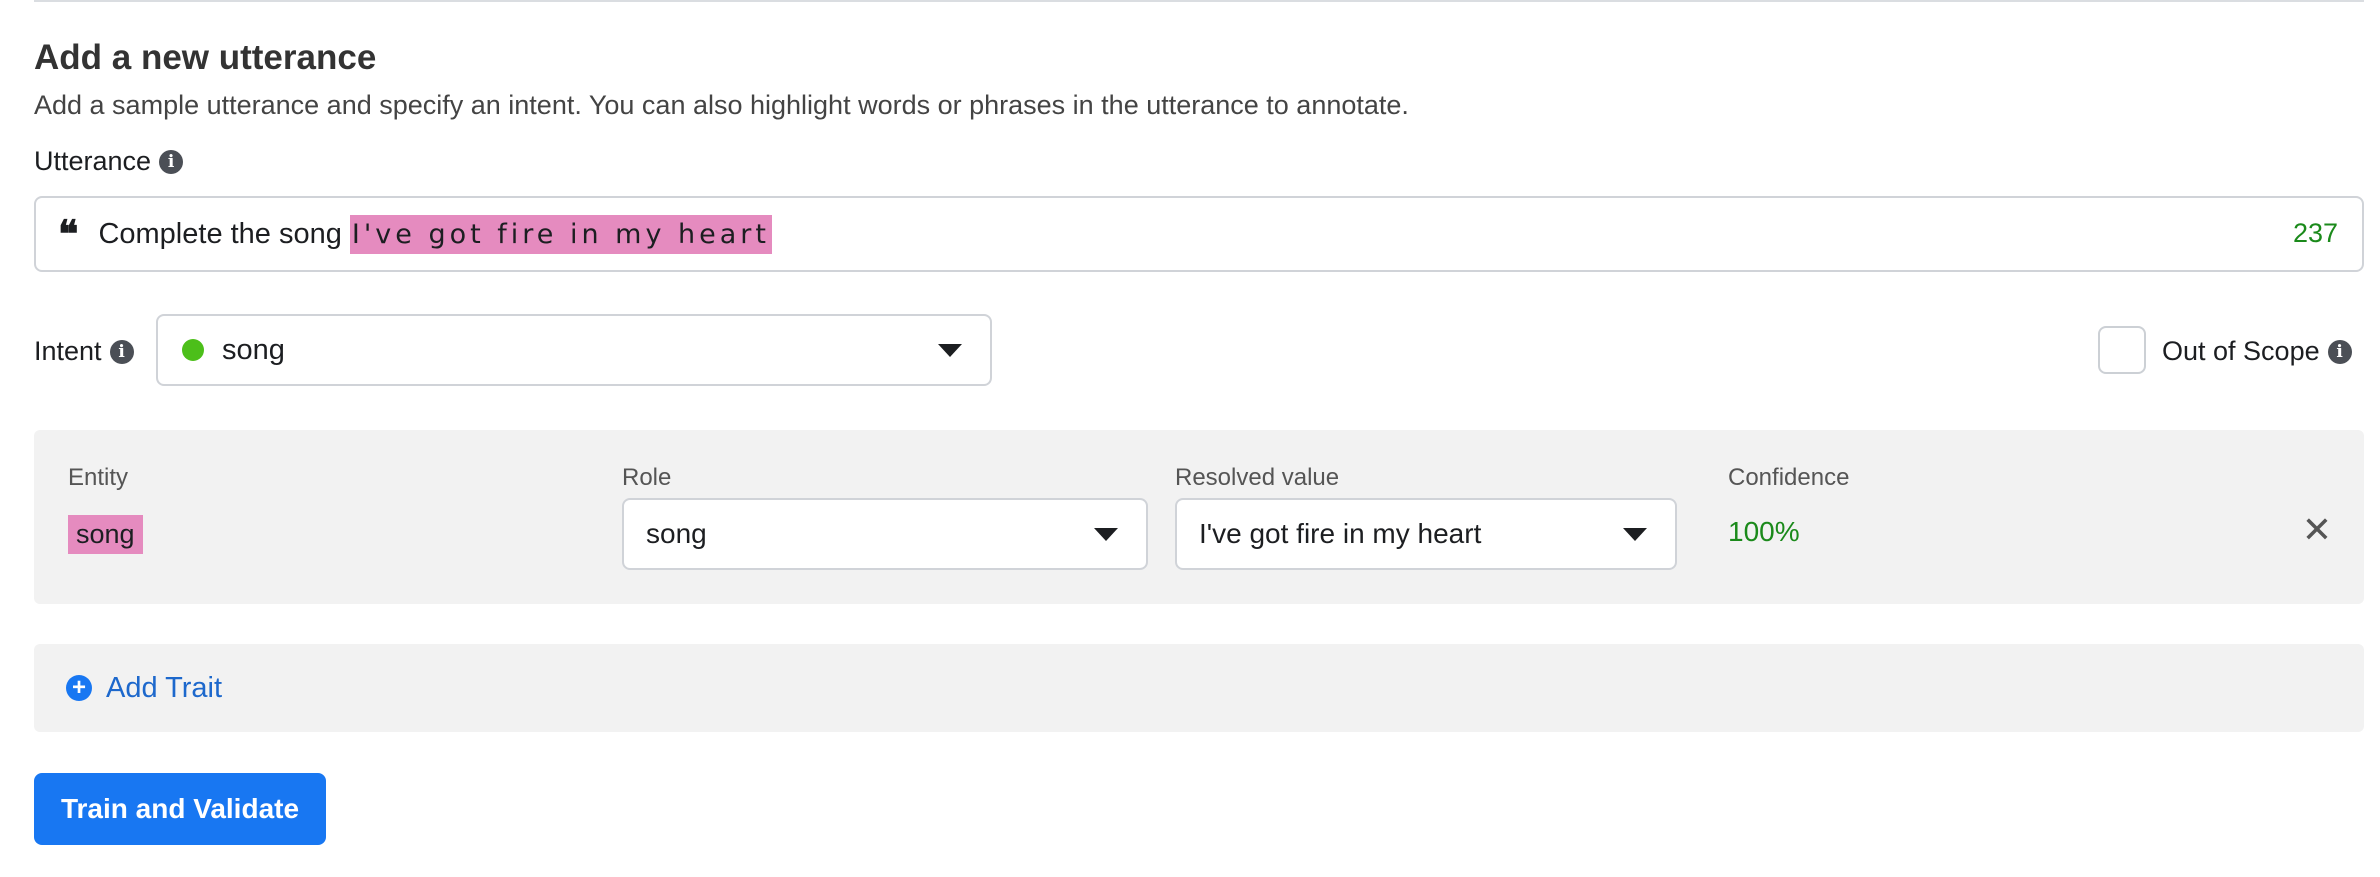 This screenshot has width=2380, height=877. What do you see at coordinates (574, 350) in the screenshot?
I see `intent-dropdown: song` at bounding box center [574, 350].